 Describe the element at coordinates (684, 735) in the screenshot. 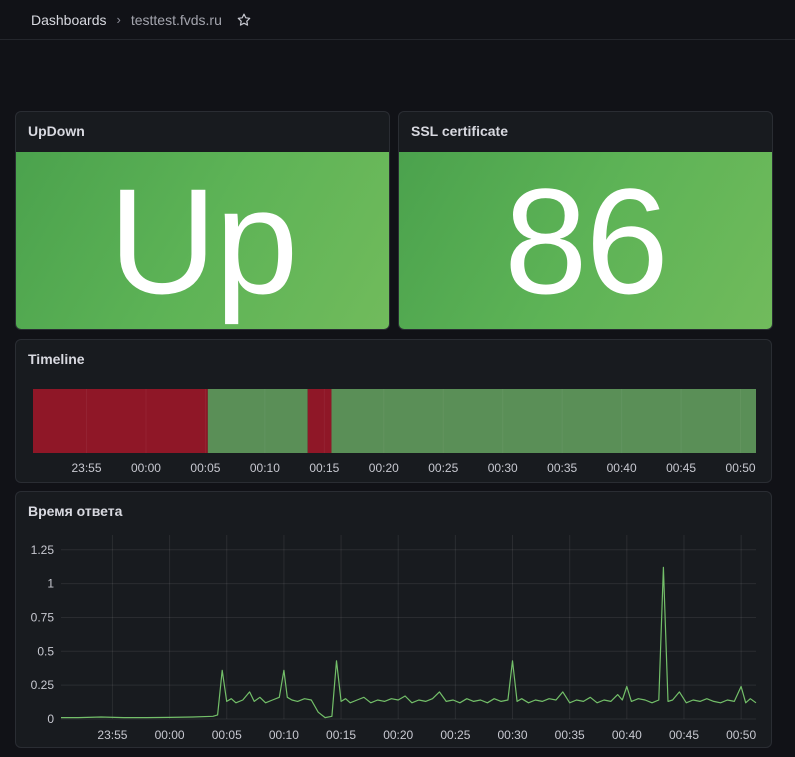

I see `chart-x-tick: 00:45` at that location.